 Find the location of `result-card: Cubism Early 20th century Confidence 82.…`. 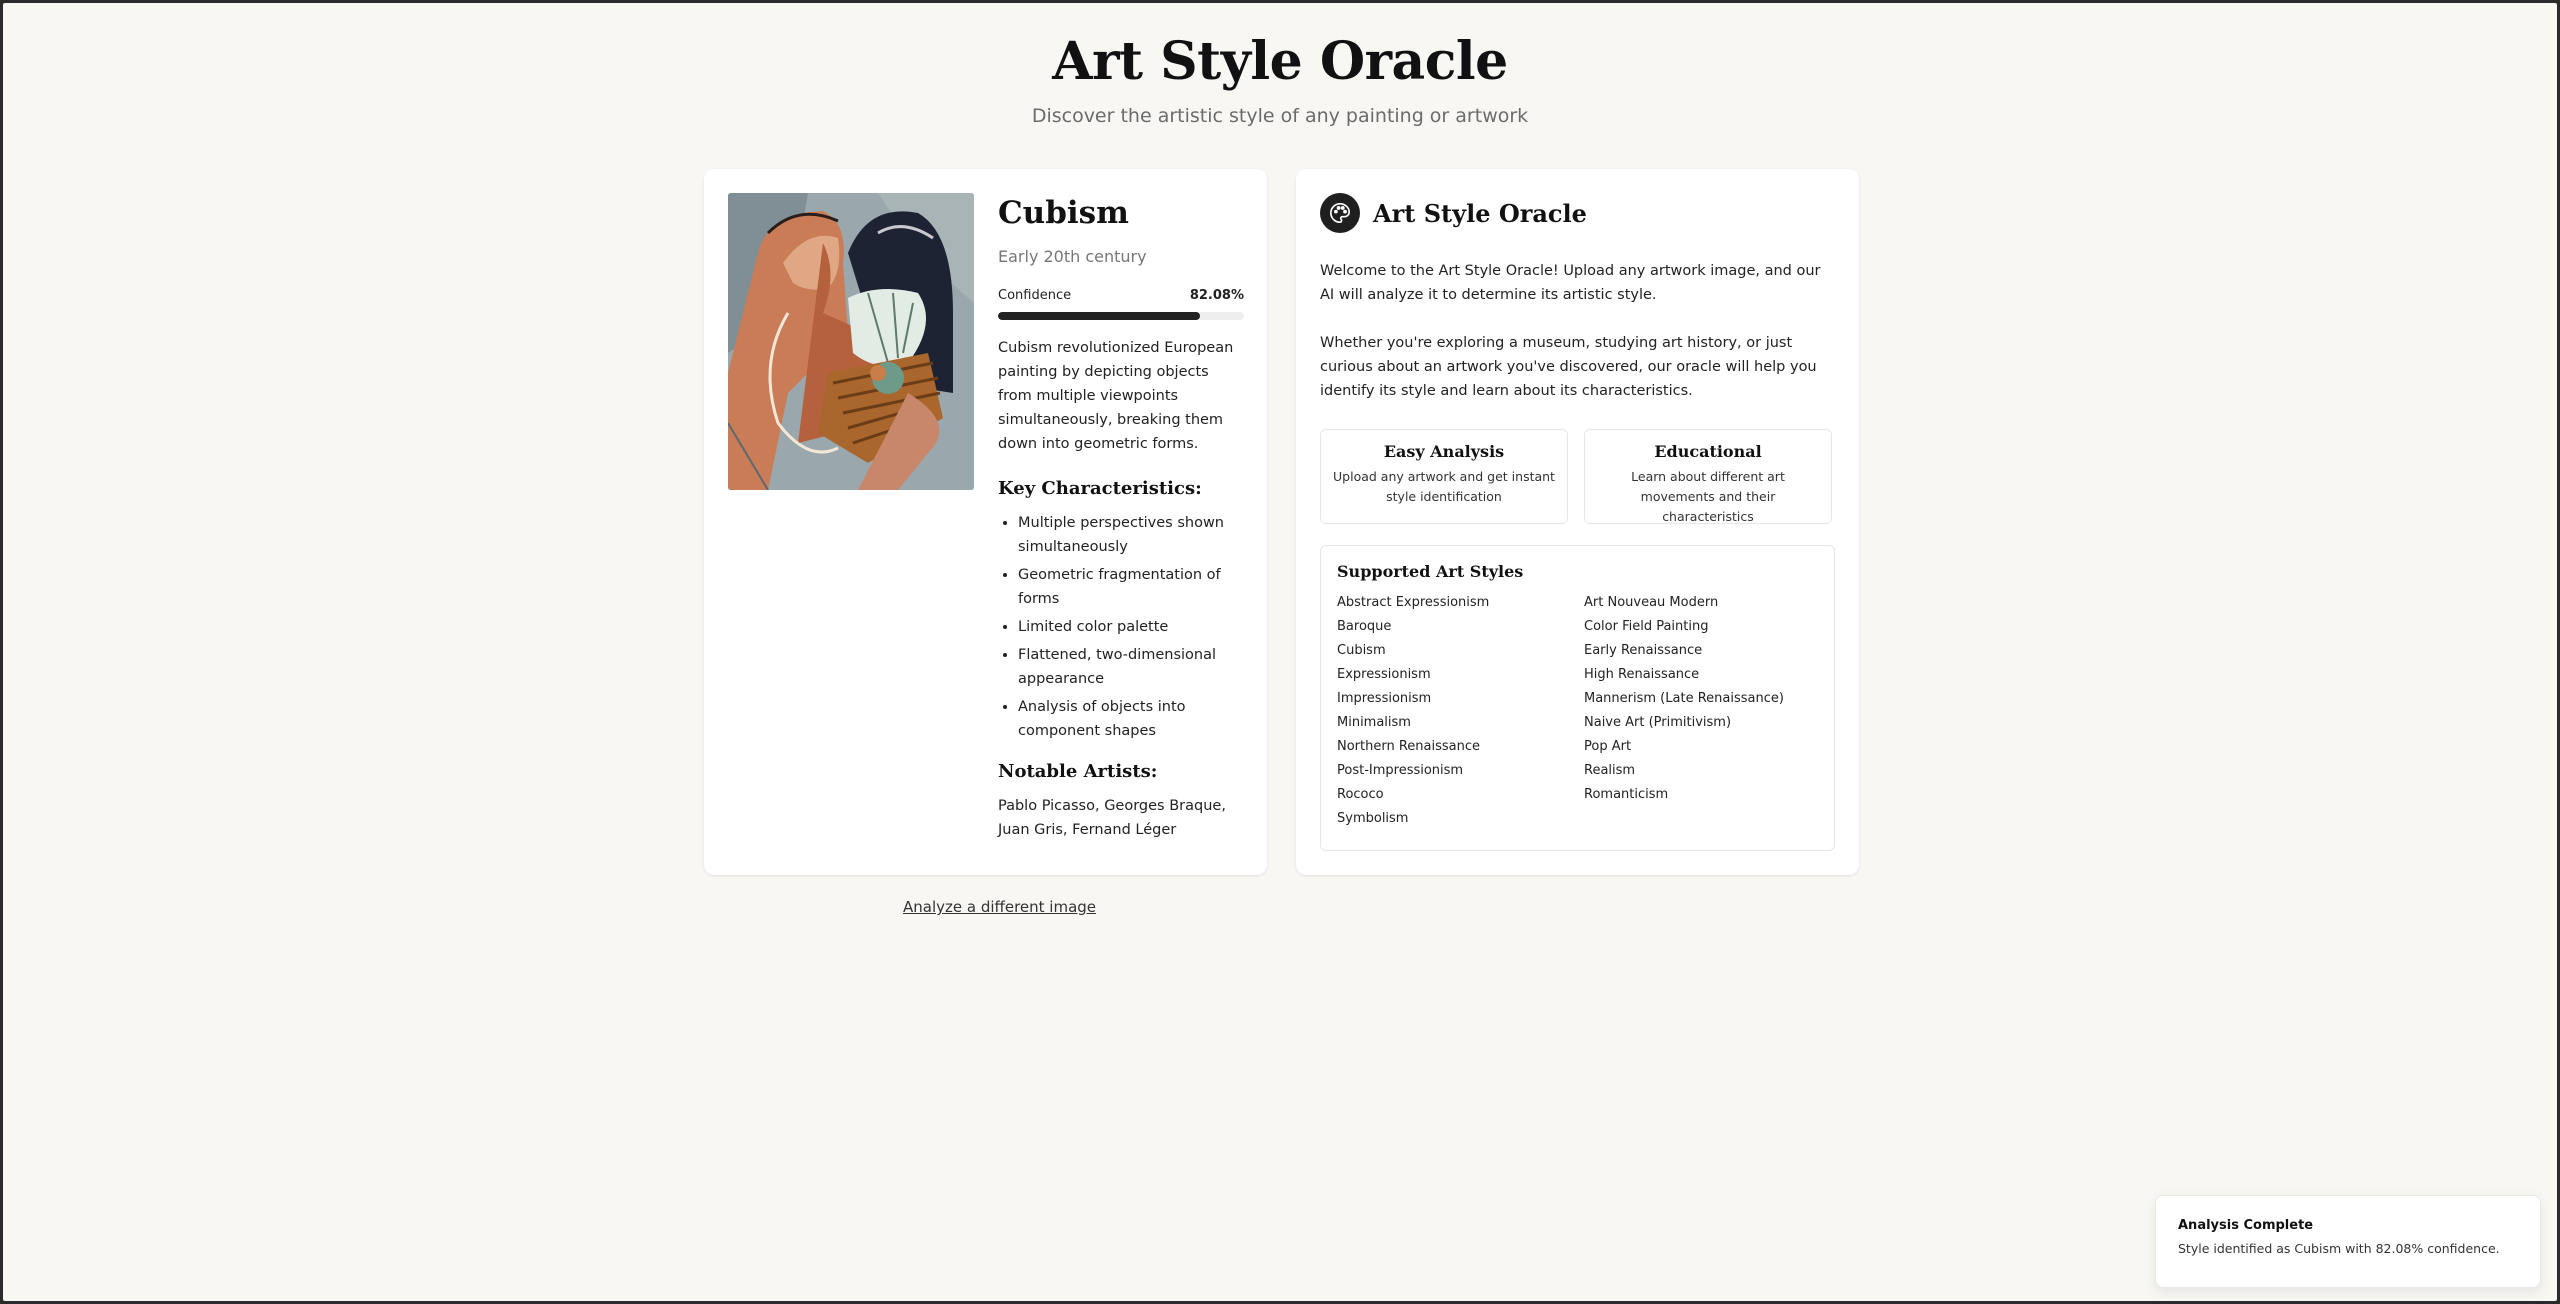

result-card: Cubism Early 20th century Confidence 82.… is located at coordinates (985, 522).